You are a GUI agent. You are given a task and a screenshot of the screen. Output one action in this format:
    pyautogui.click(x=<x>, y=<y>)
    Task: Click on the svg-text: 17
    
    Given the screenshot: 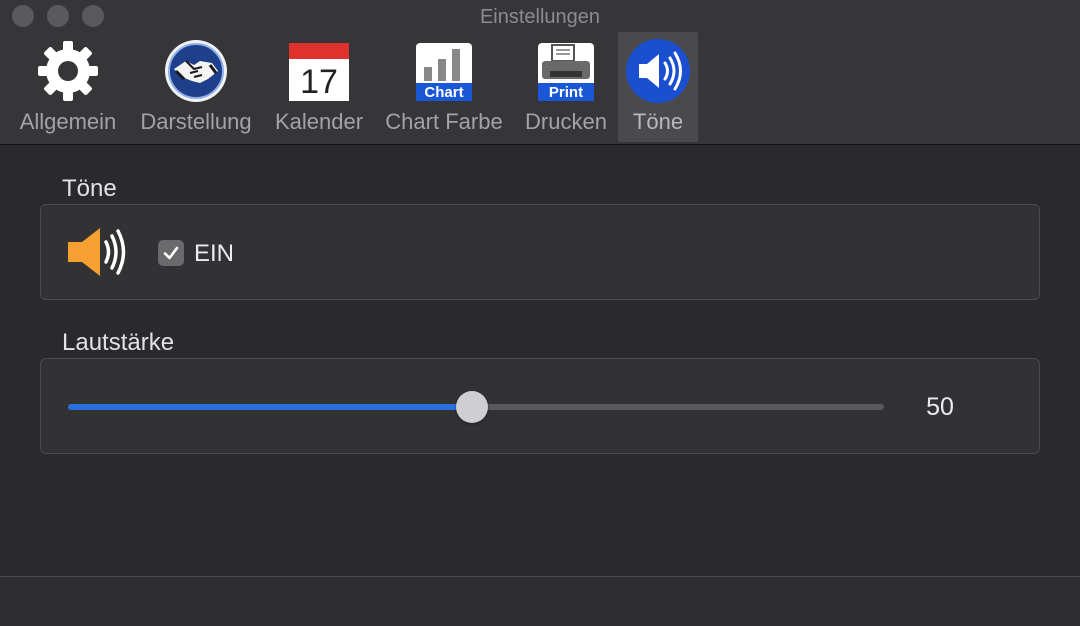 What is the action you would take?
    pyautogui.click(x=319, y=82)
    